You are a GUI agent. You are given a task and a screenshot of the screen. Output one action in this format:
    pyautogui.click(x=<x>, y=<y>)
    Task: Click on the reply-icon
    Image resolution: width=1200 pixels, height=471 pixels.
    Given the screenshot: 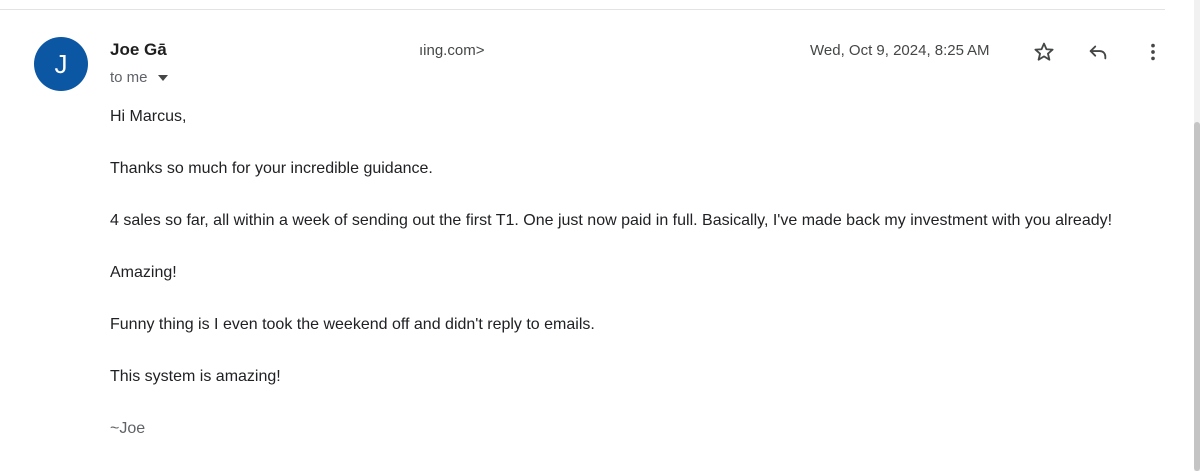 What is the action you would take?
    pyautogui.click(x=1098, y=52)
    